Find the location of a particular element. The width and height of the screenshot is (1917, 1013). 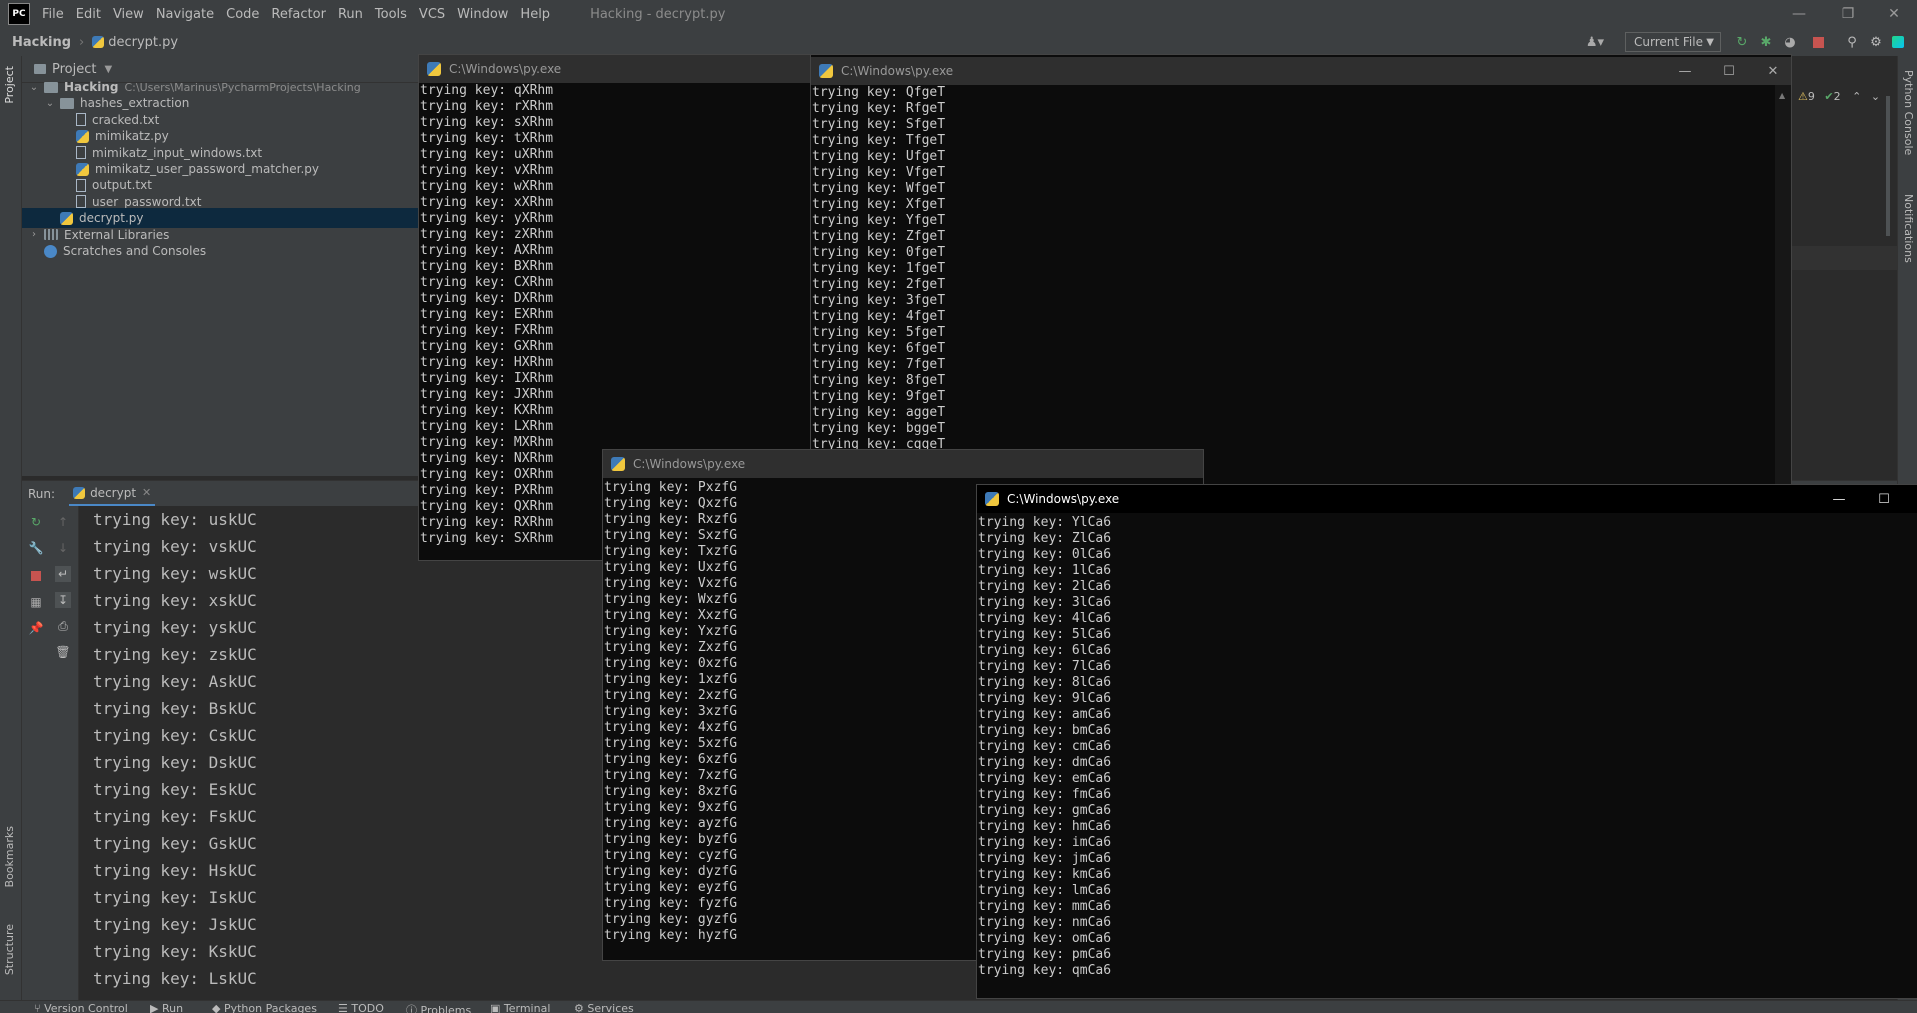

bottom-tab-python-packages: ◆ Python Packages is located at coordinates (264, 1007).